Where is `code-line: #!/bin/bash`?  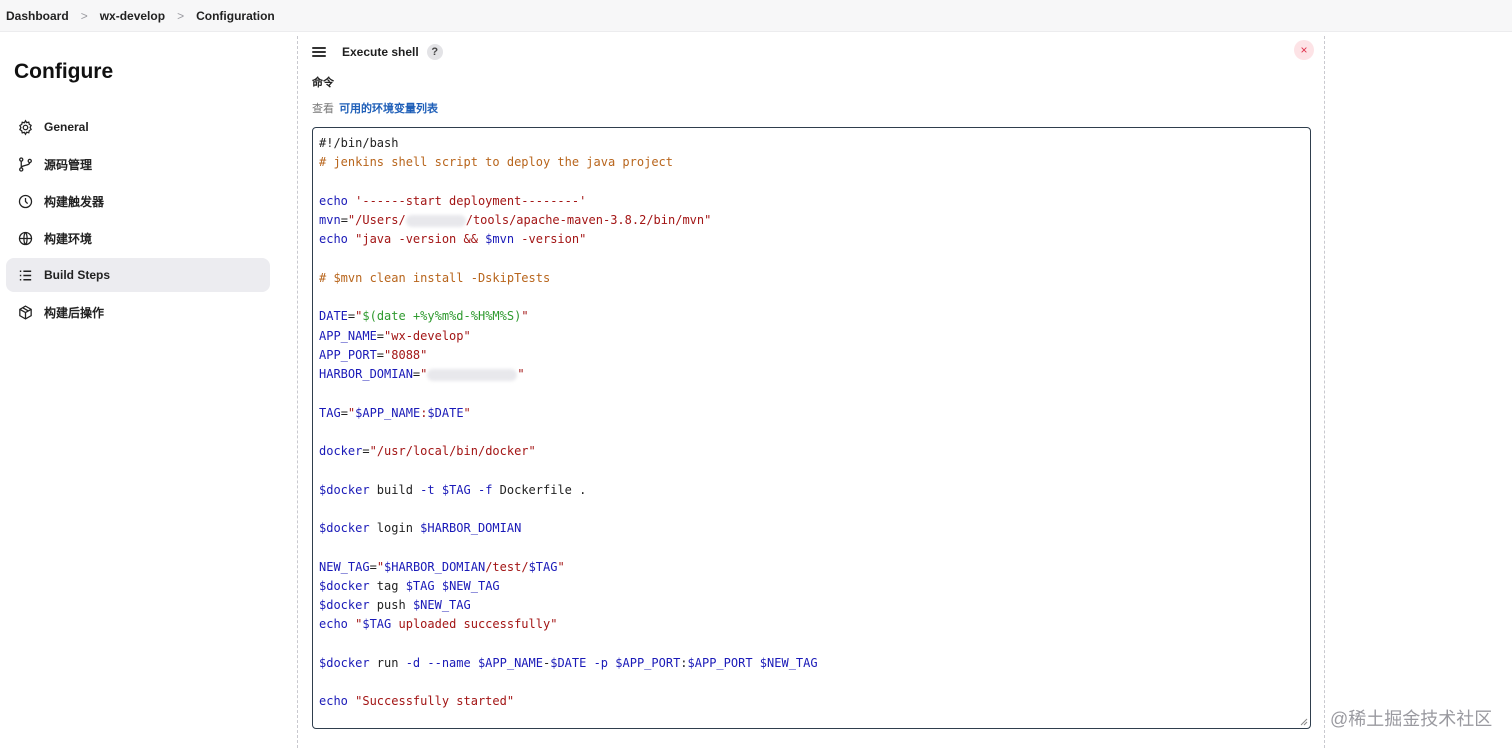
code-line: #!/bin/bash is located at coordinates (814, 143).